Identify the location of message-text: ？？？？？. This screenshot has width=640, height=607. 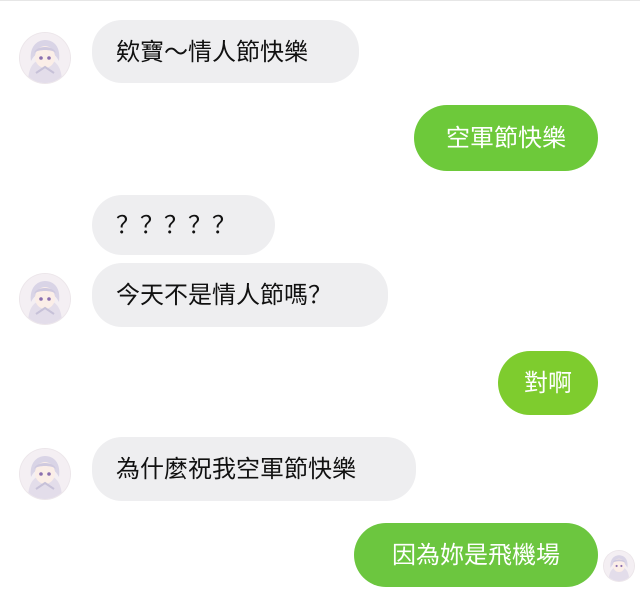
(176, 225).